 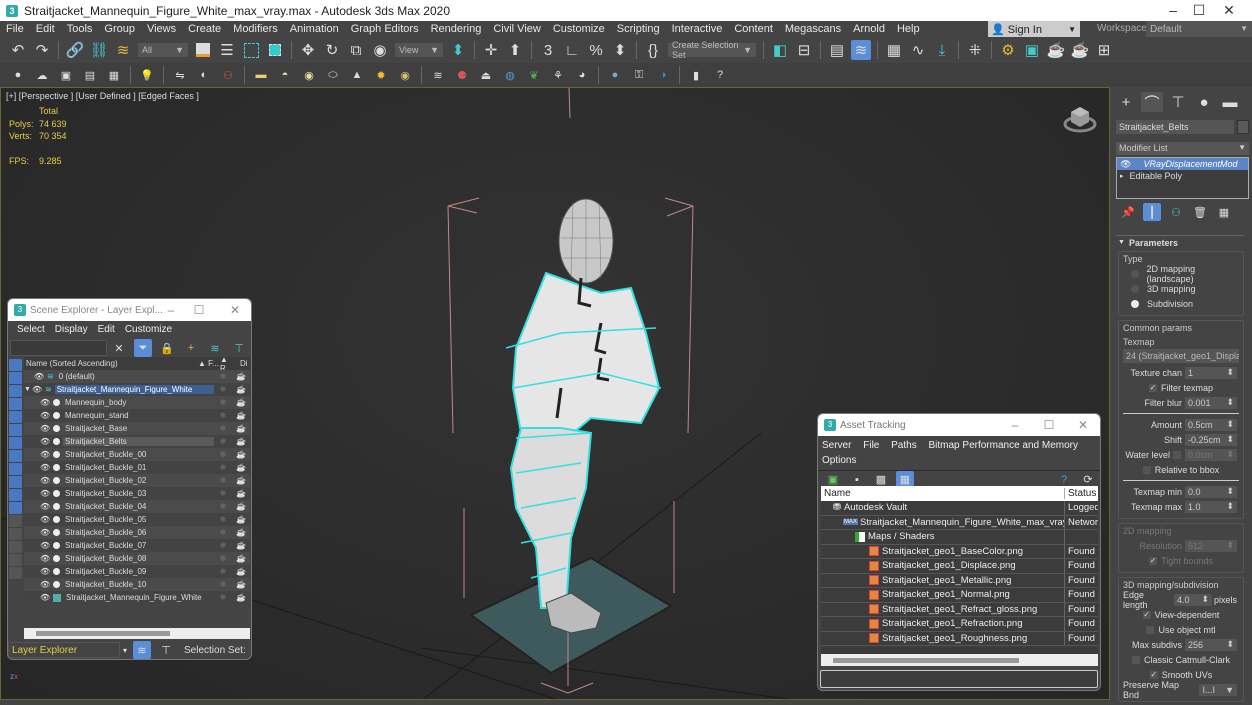 I want to click on menu-content: Content, so click(x=753, y=29).